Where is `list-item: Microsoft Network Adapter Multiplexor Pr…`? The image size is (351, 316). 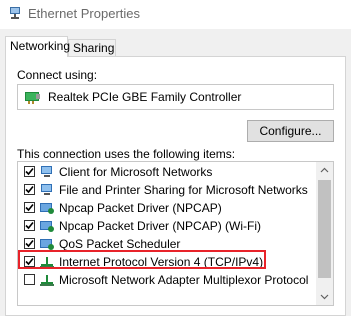
list-item: Microsoft Network Adapter Multiplexor Pr… is located at coordinates (168, 280).